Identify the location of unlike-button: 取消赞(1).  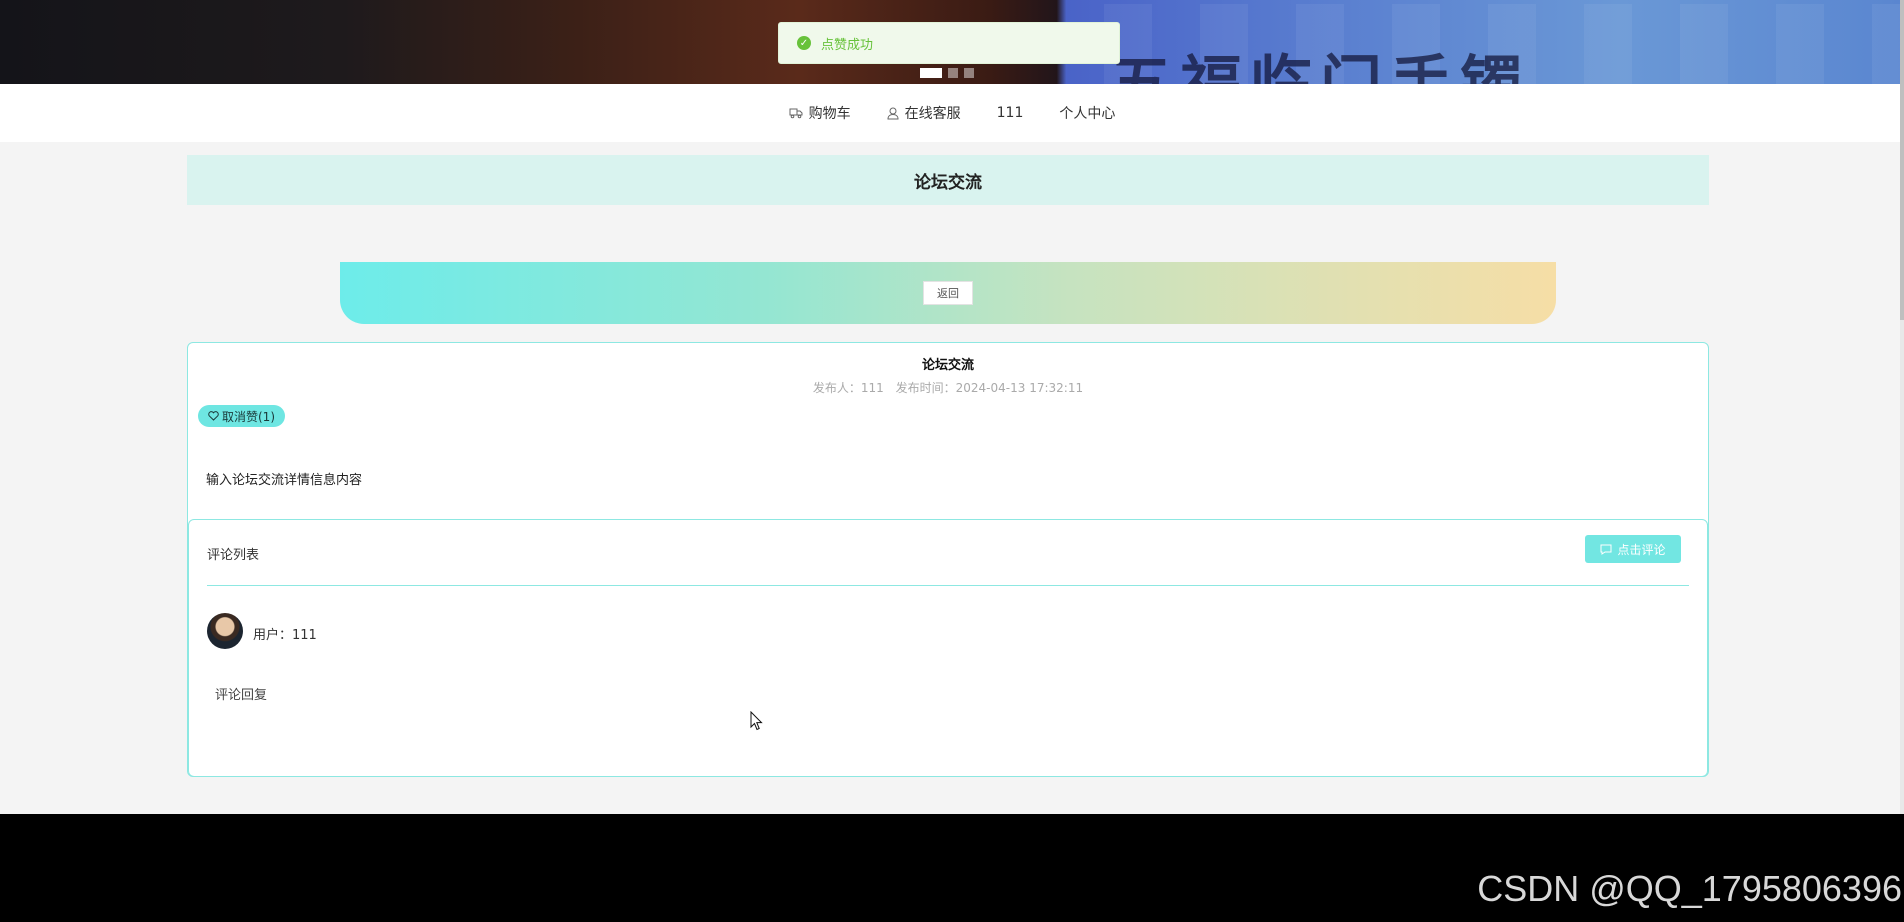
(241, 416).